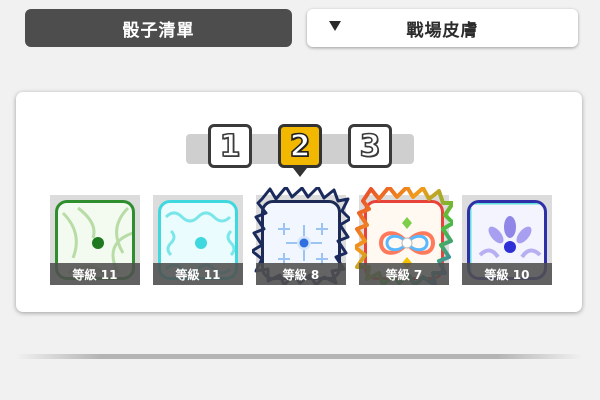 This screenshot has width=600, height=400. Describe the element at coordinates (404, 236) in the screenshot. I see `dice-slot-4: 等級 7` at that location.